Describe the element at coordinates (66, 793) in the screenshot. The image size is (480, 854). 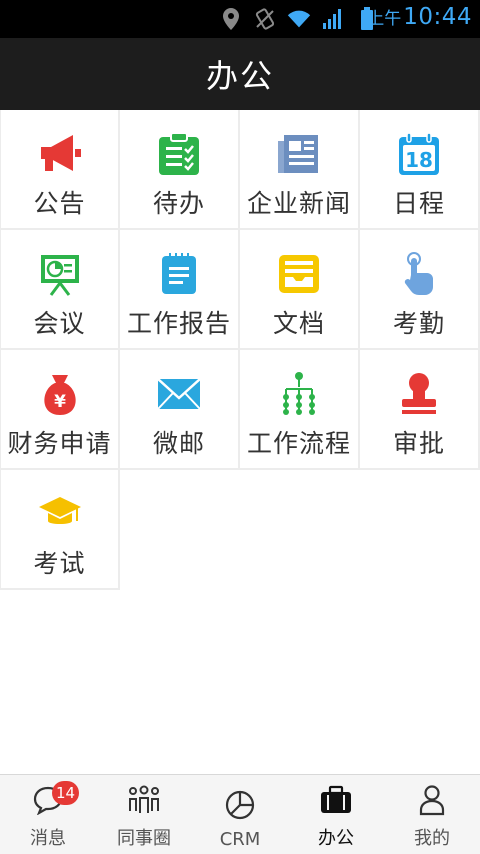
I see `unread-badge: 14` at that location.